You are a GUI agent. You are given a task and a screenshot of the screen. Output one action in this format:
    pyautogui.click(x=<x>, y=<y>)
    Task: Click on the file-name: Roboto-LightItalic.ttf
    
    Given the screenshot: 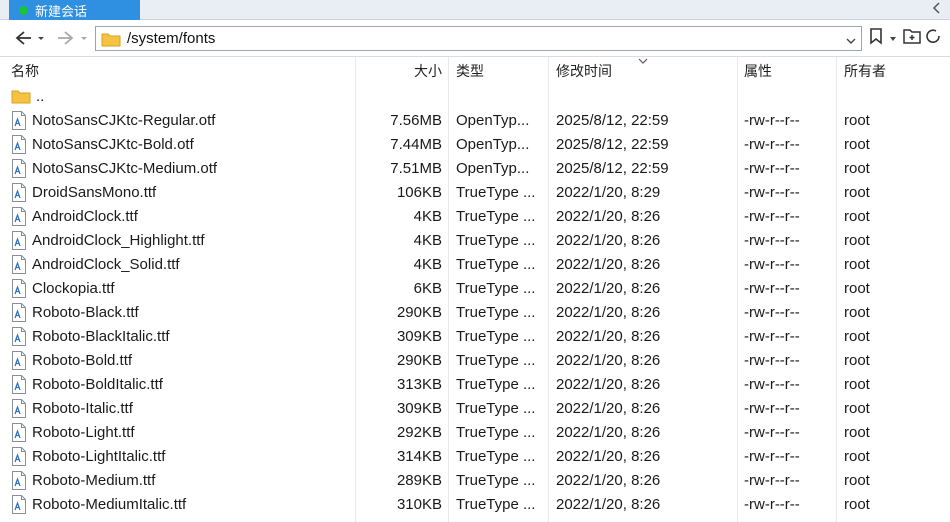 What is the action you would take?
    pyautogui.click(x=99, y=456)
    